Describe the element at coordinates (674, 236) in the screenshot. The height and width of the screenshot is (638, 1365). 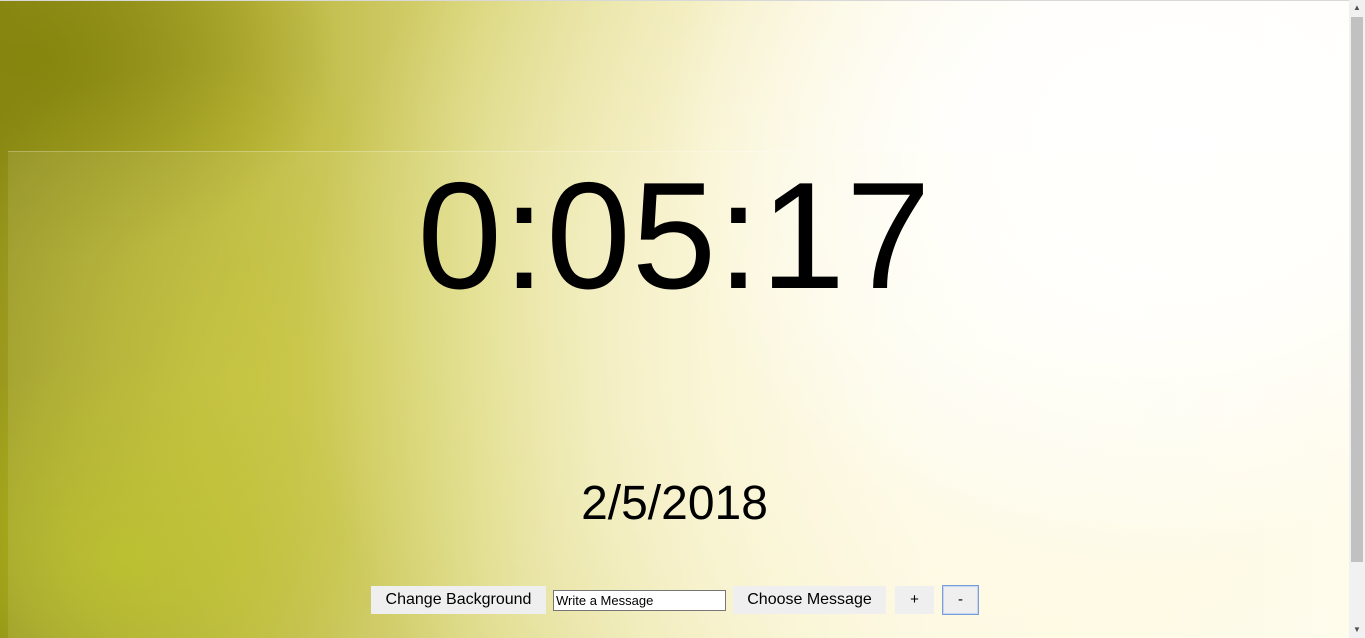
I see `timer-display: 0:05:17` at that location.